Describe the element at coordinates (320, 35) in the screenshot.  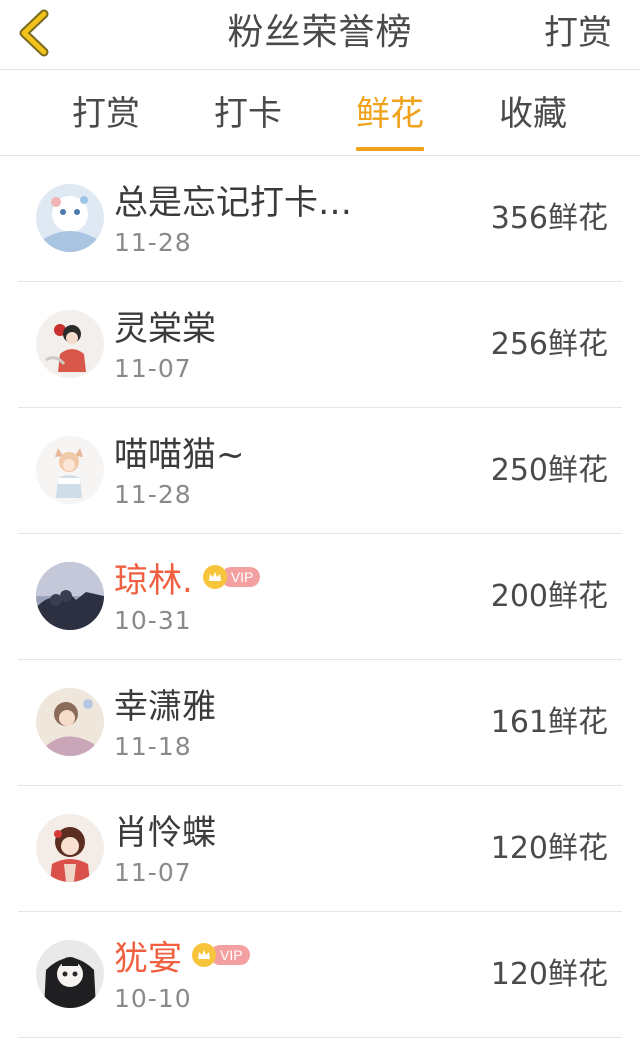
I see `top-bar: 粉丝荣誉榜 打赏` at that location.